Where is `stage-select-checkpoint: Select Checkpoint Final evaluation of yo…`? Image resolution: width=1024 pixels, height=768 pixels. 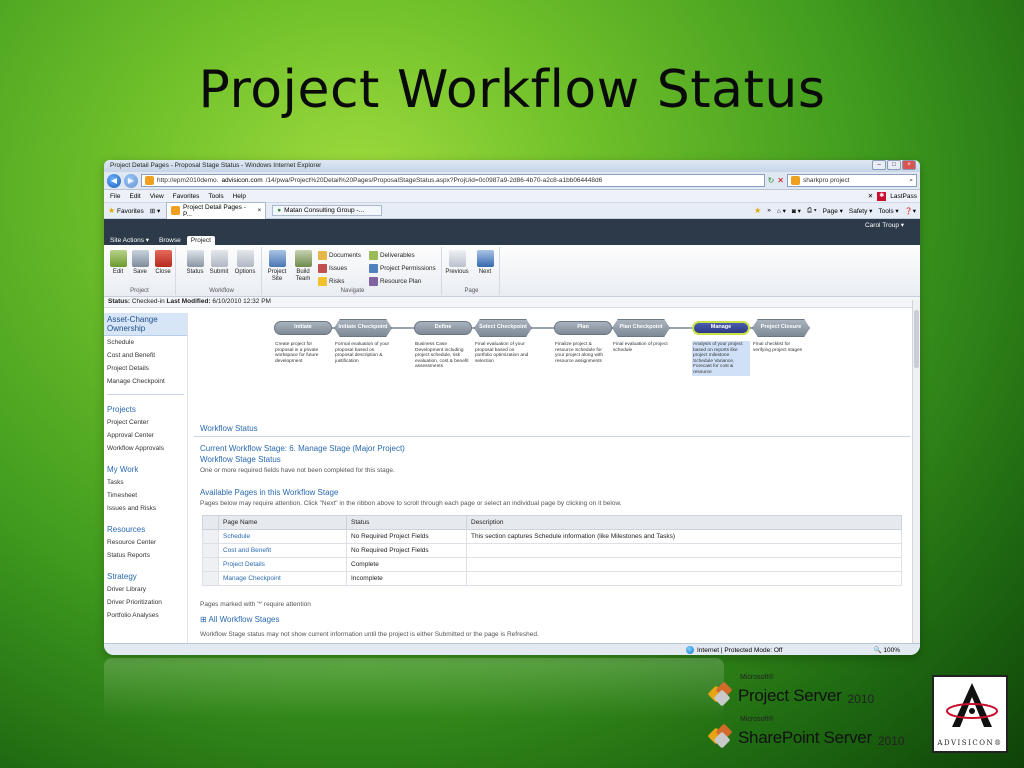
stage-select-checkpoint: Select Checkpoint Final evaluation of yo… is located at coordinates (503, 342).